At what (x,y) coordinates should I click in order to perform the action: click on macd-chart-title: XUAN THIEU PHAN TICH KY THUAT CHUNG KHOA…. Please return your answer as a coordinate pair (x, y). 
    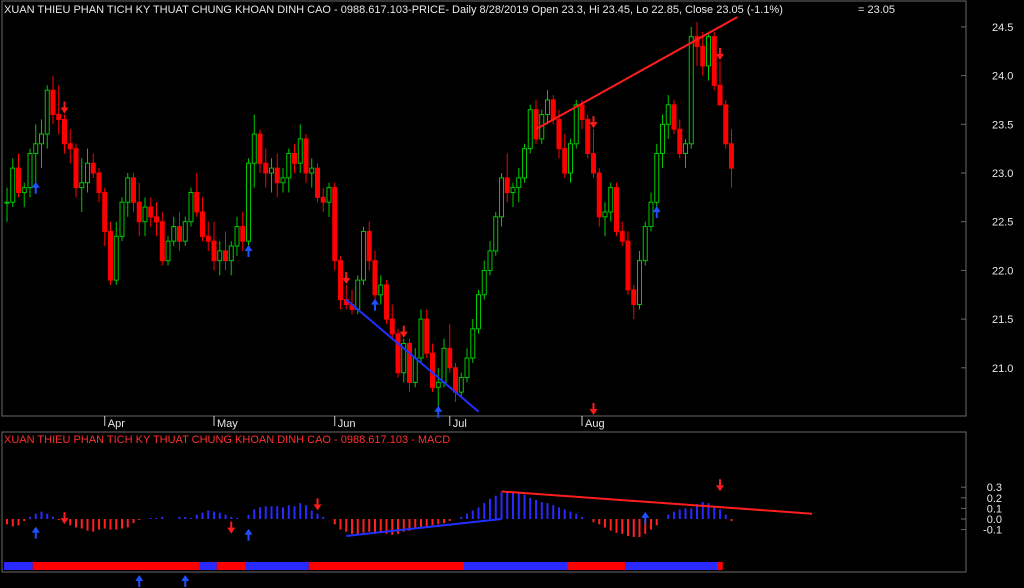
    Looking at the image, I should click on (227, 440).